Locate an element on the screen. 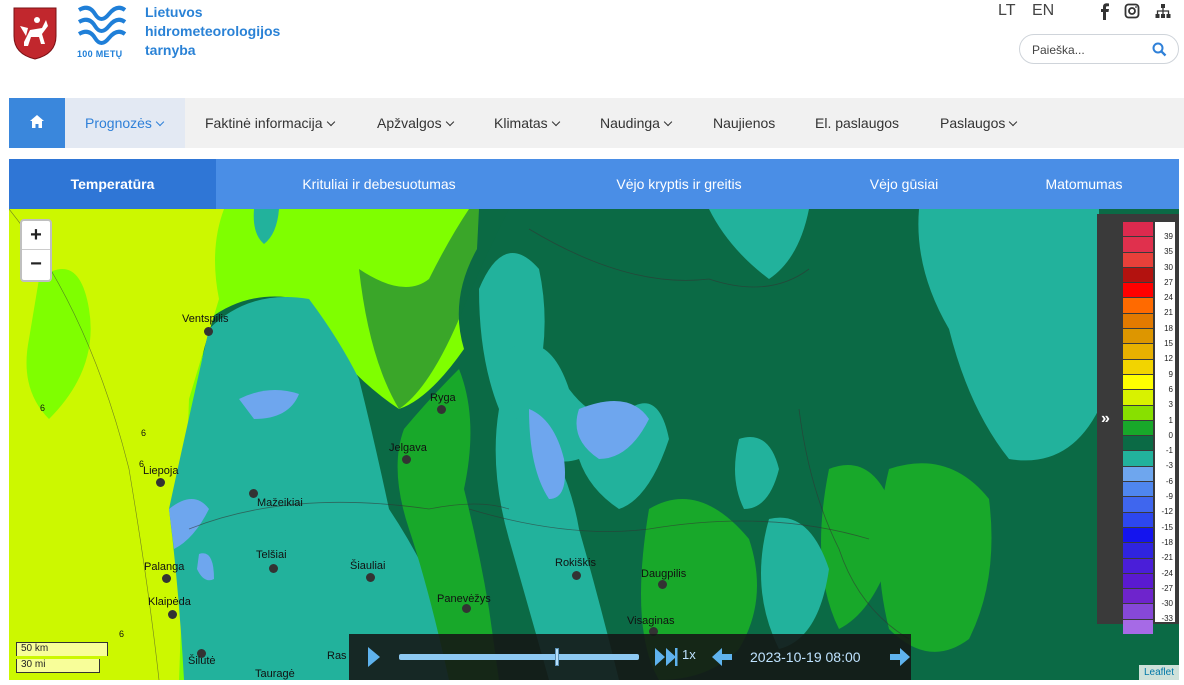 Image resolution: width=1184 pixels, height=685 pixels. lithuania-coat-of-arms-logo is located at coordinates (35, 33).